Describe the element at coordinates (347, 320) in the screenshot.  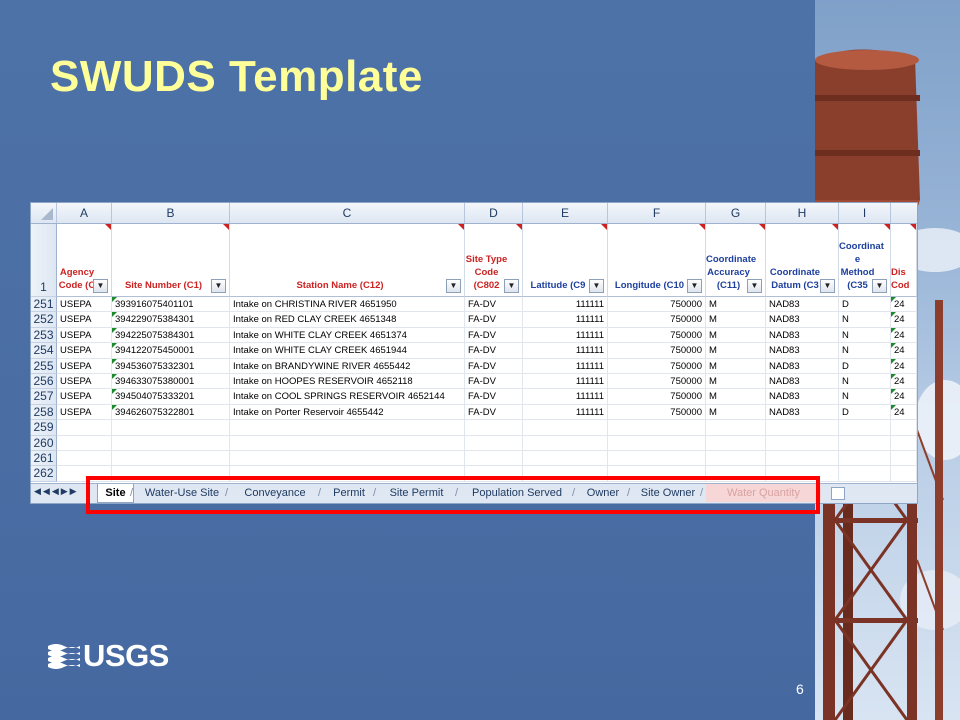
I see `table-cell: Intake on RED CLAY CREEK 4651348` at that location.